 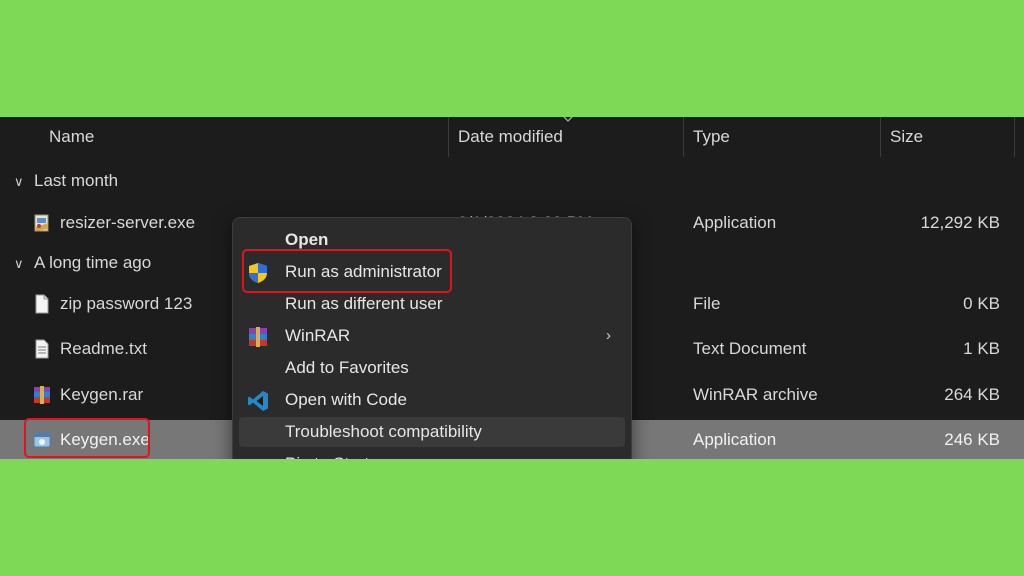 I want to click on file-name: zip password 123, so click(x=126, y=303).